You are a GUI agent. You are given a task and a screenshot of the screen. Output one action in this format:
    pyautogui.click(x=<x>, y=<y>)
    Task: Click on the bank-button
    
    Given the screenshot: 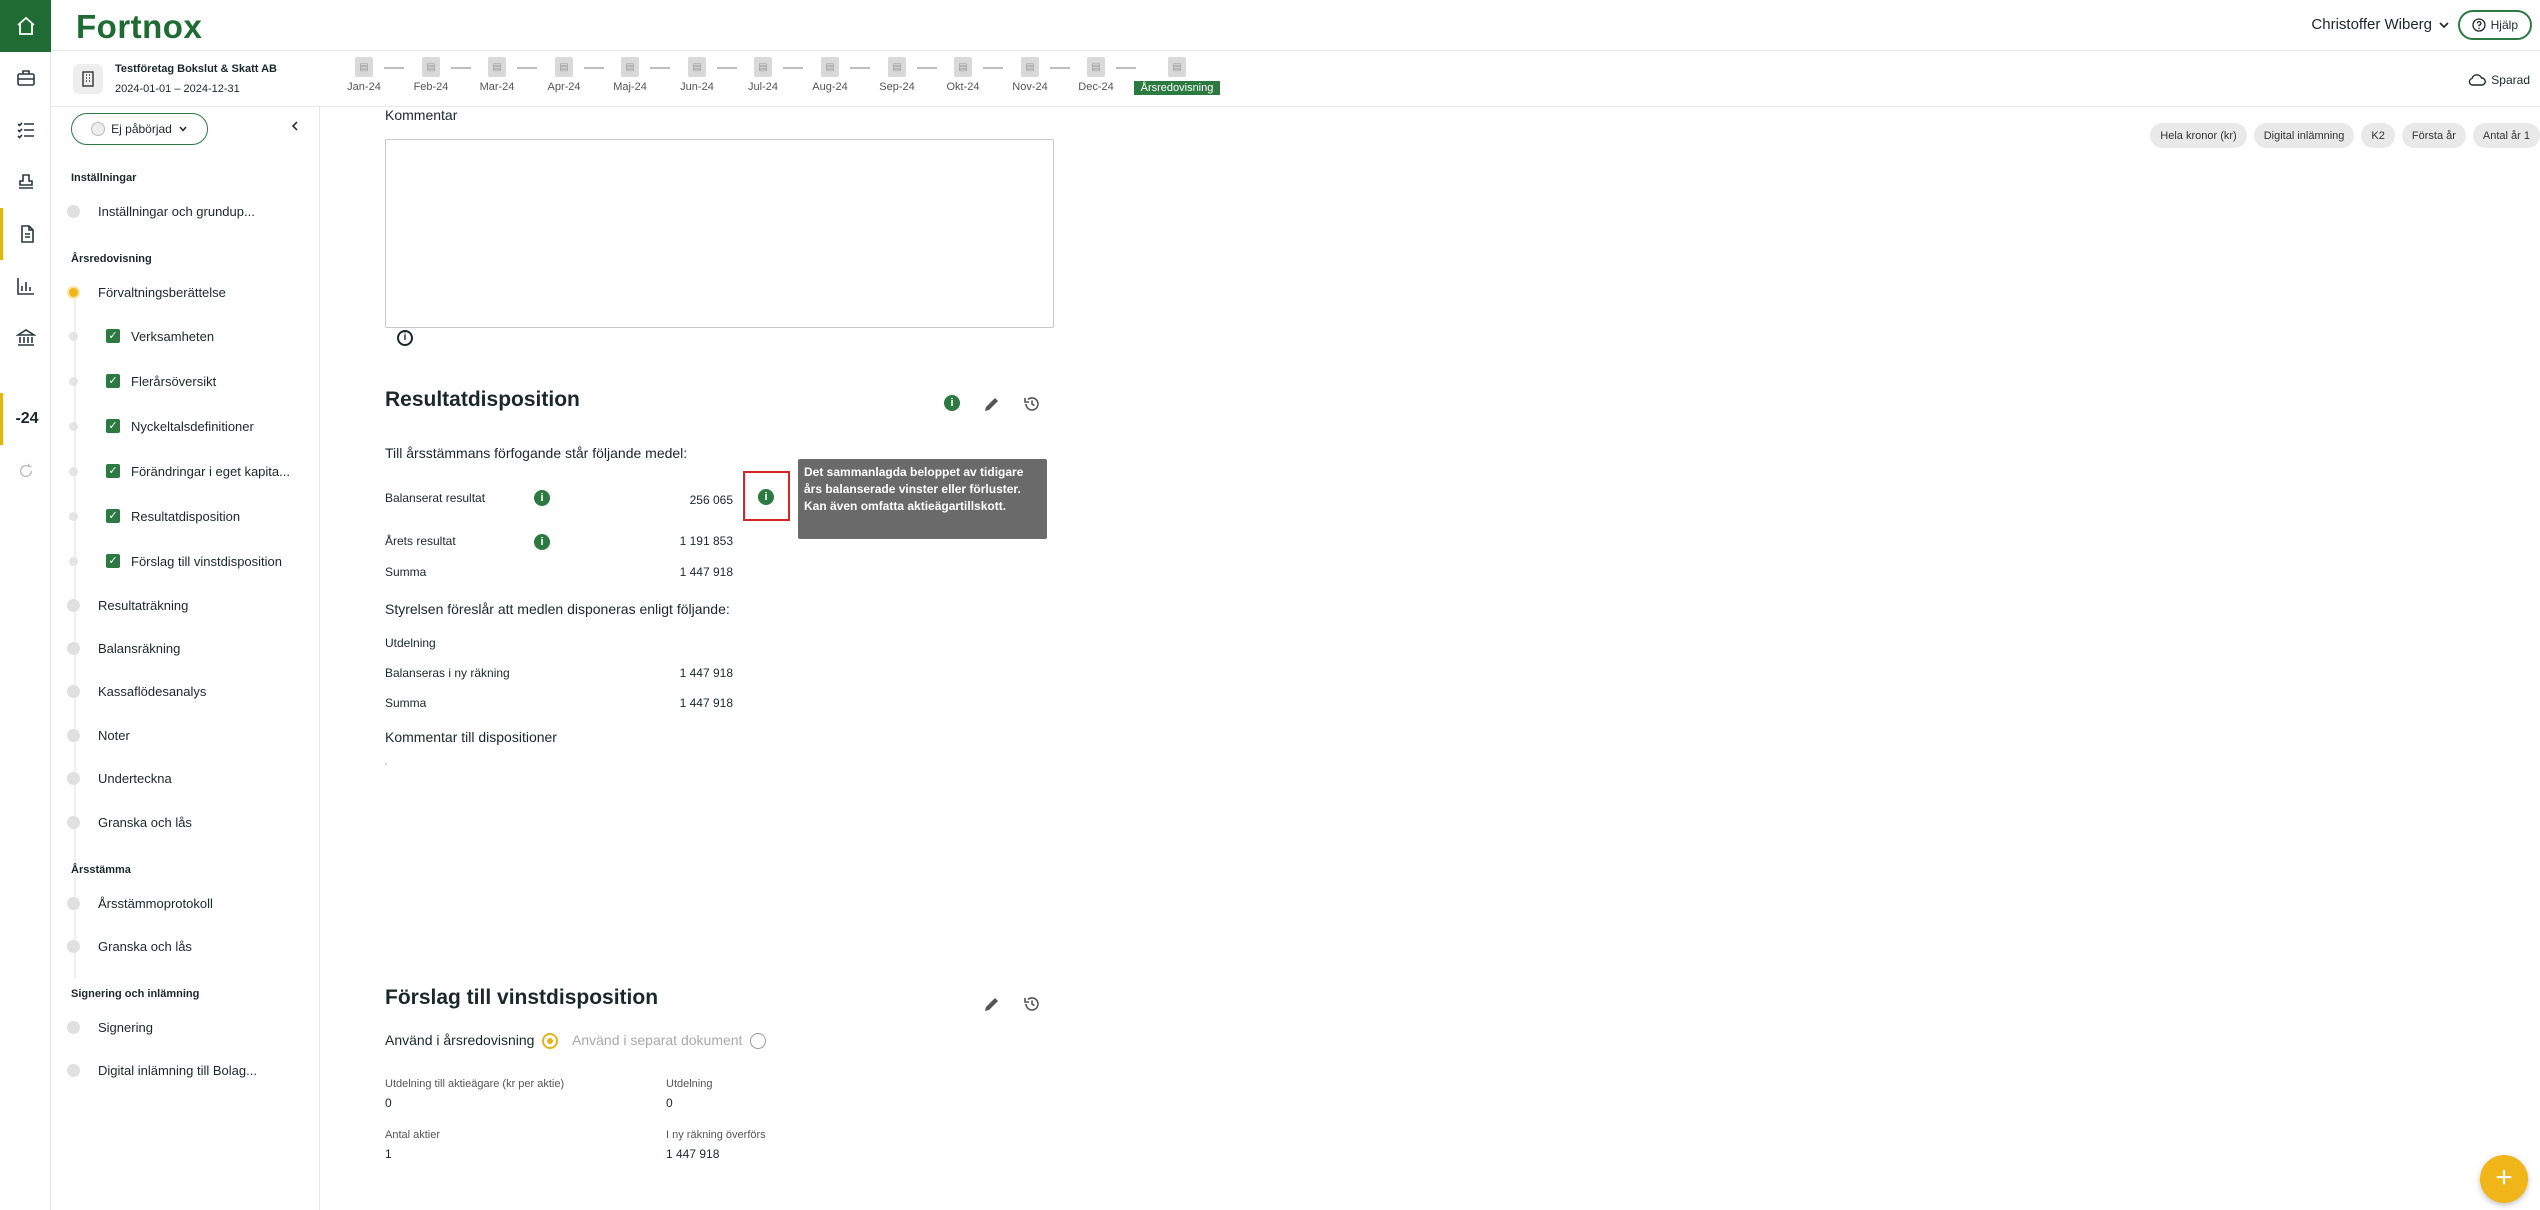 What is the action you would take?
    pyautogui.click(x=25, y=338)
    